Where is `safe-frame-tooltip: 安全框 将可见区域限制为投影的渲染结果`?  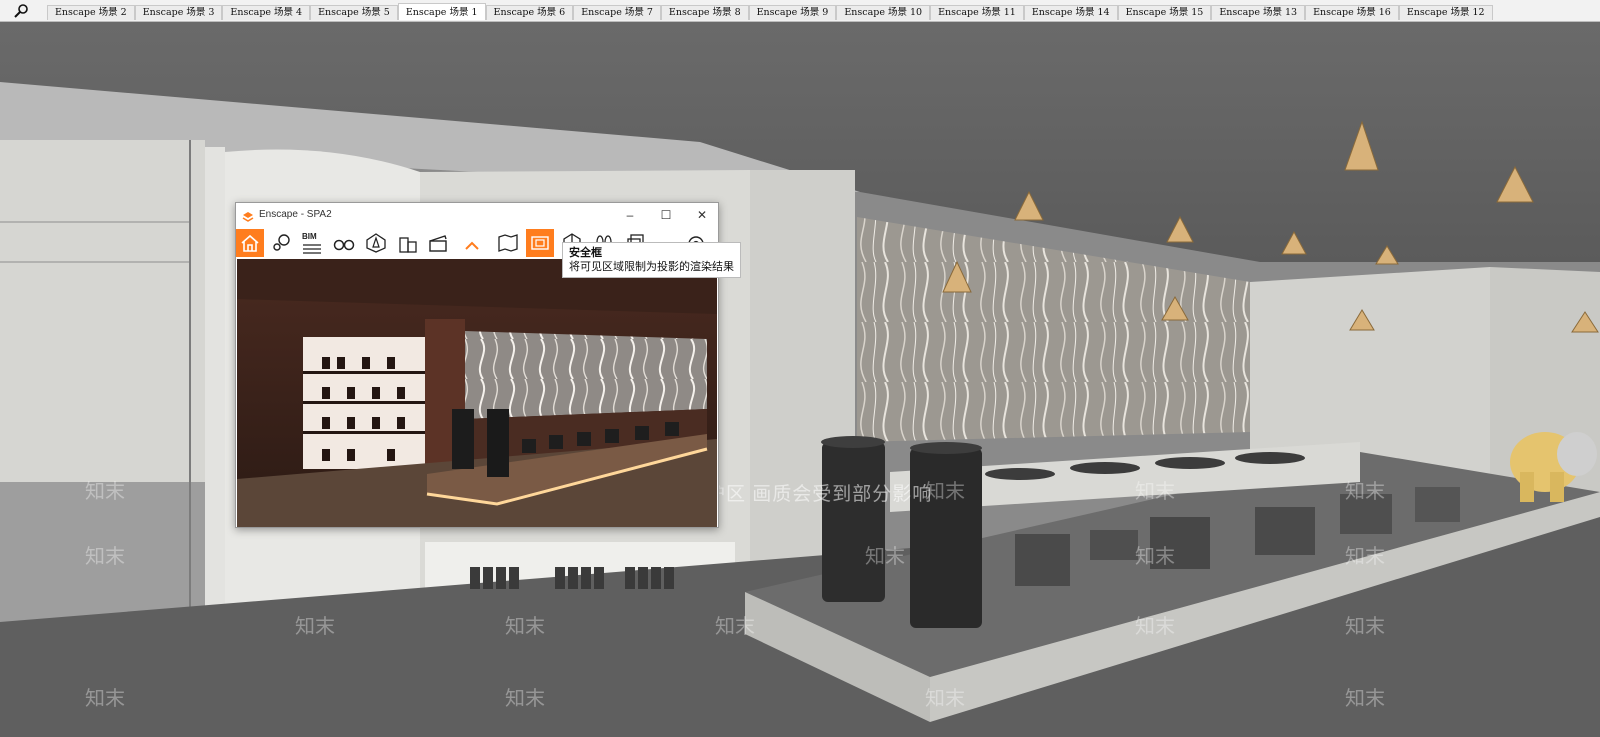 safe-frame-tooltip: 安全框 将可见区域限制为投影的渲染结果 is located at coordinates (651, 260).